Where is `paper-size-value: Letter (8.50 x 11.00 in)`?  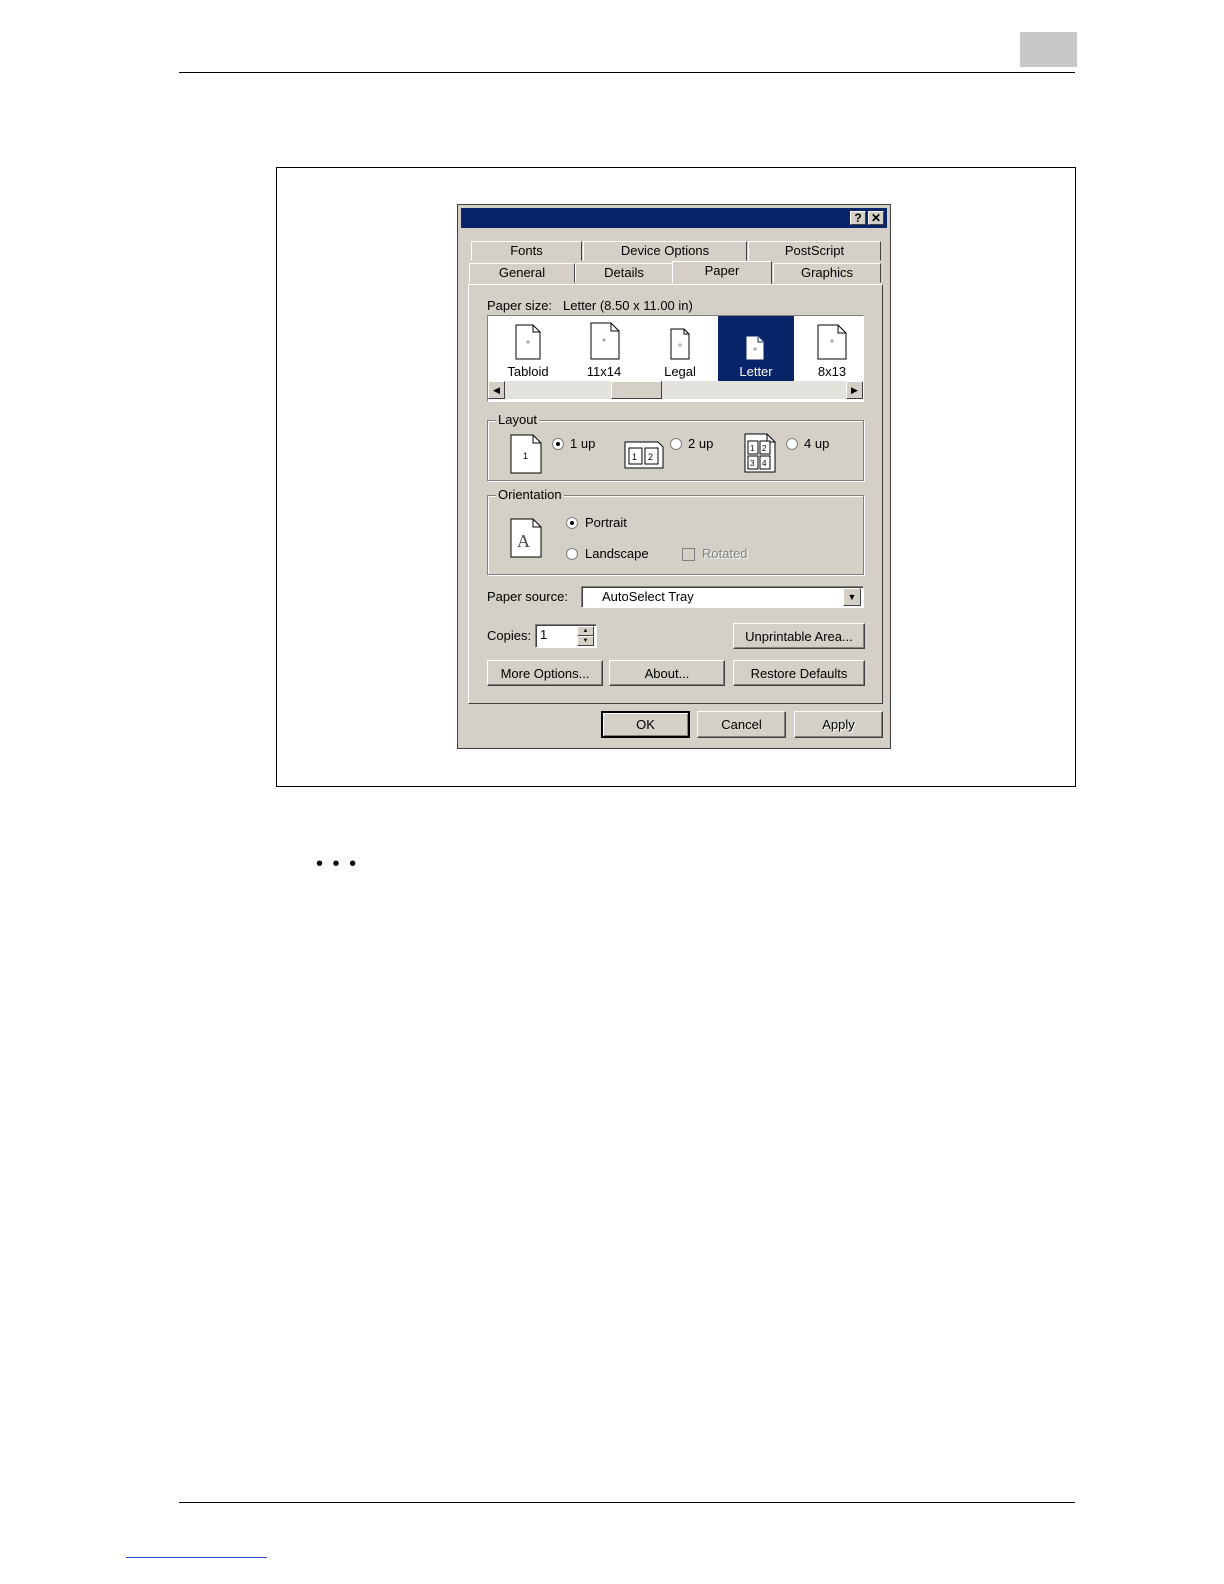
paper-size-value: Letter (8.50 x 11.00 in) is located at coordinates (628, 305).